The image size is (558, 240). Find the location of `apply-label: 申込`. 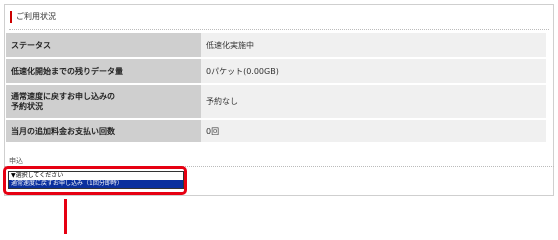

apply-label: 申込 is located at coordinates (16, 161).